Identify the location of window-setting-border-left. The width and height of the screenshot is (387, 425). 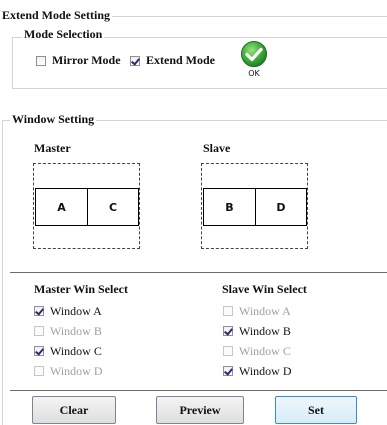
(2, 272).